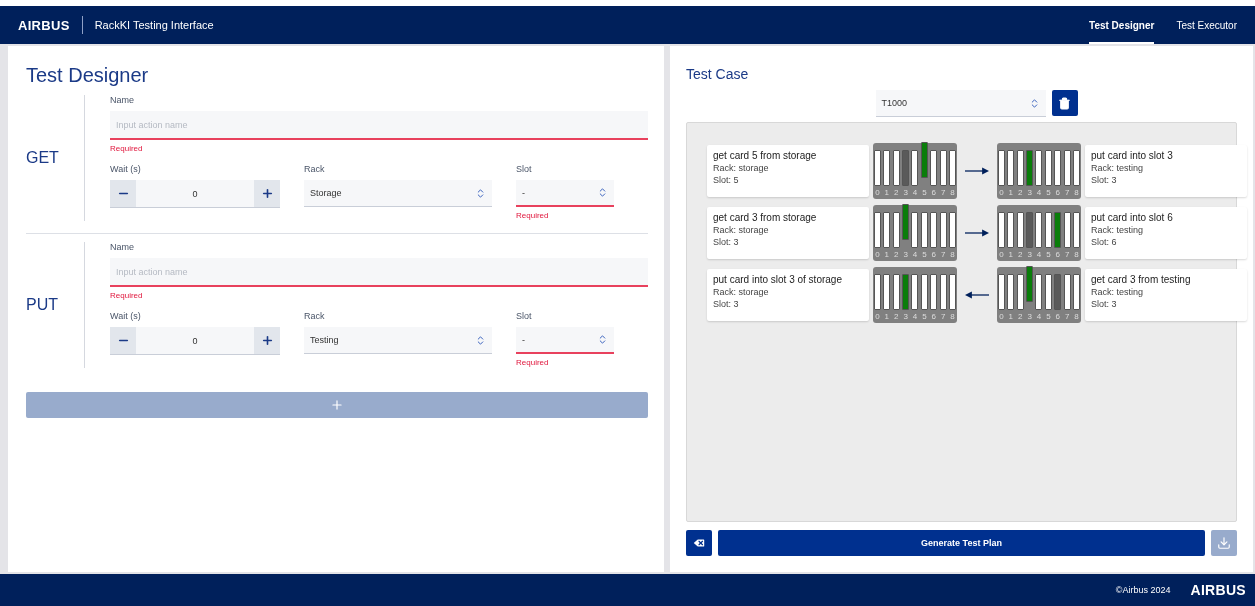 The width and height of the screenshot is (1255, 606). What do you see at coordinates (1141, 279) in the screenshot?
I see `step-title: get card 3 from testing` at bounding box center [1141, 279].